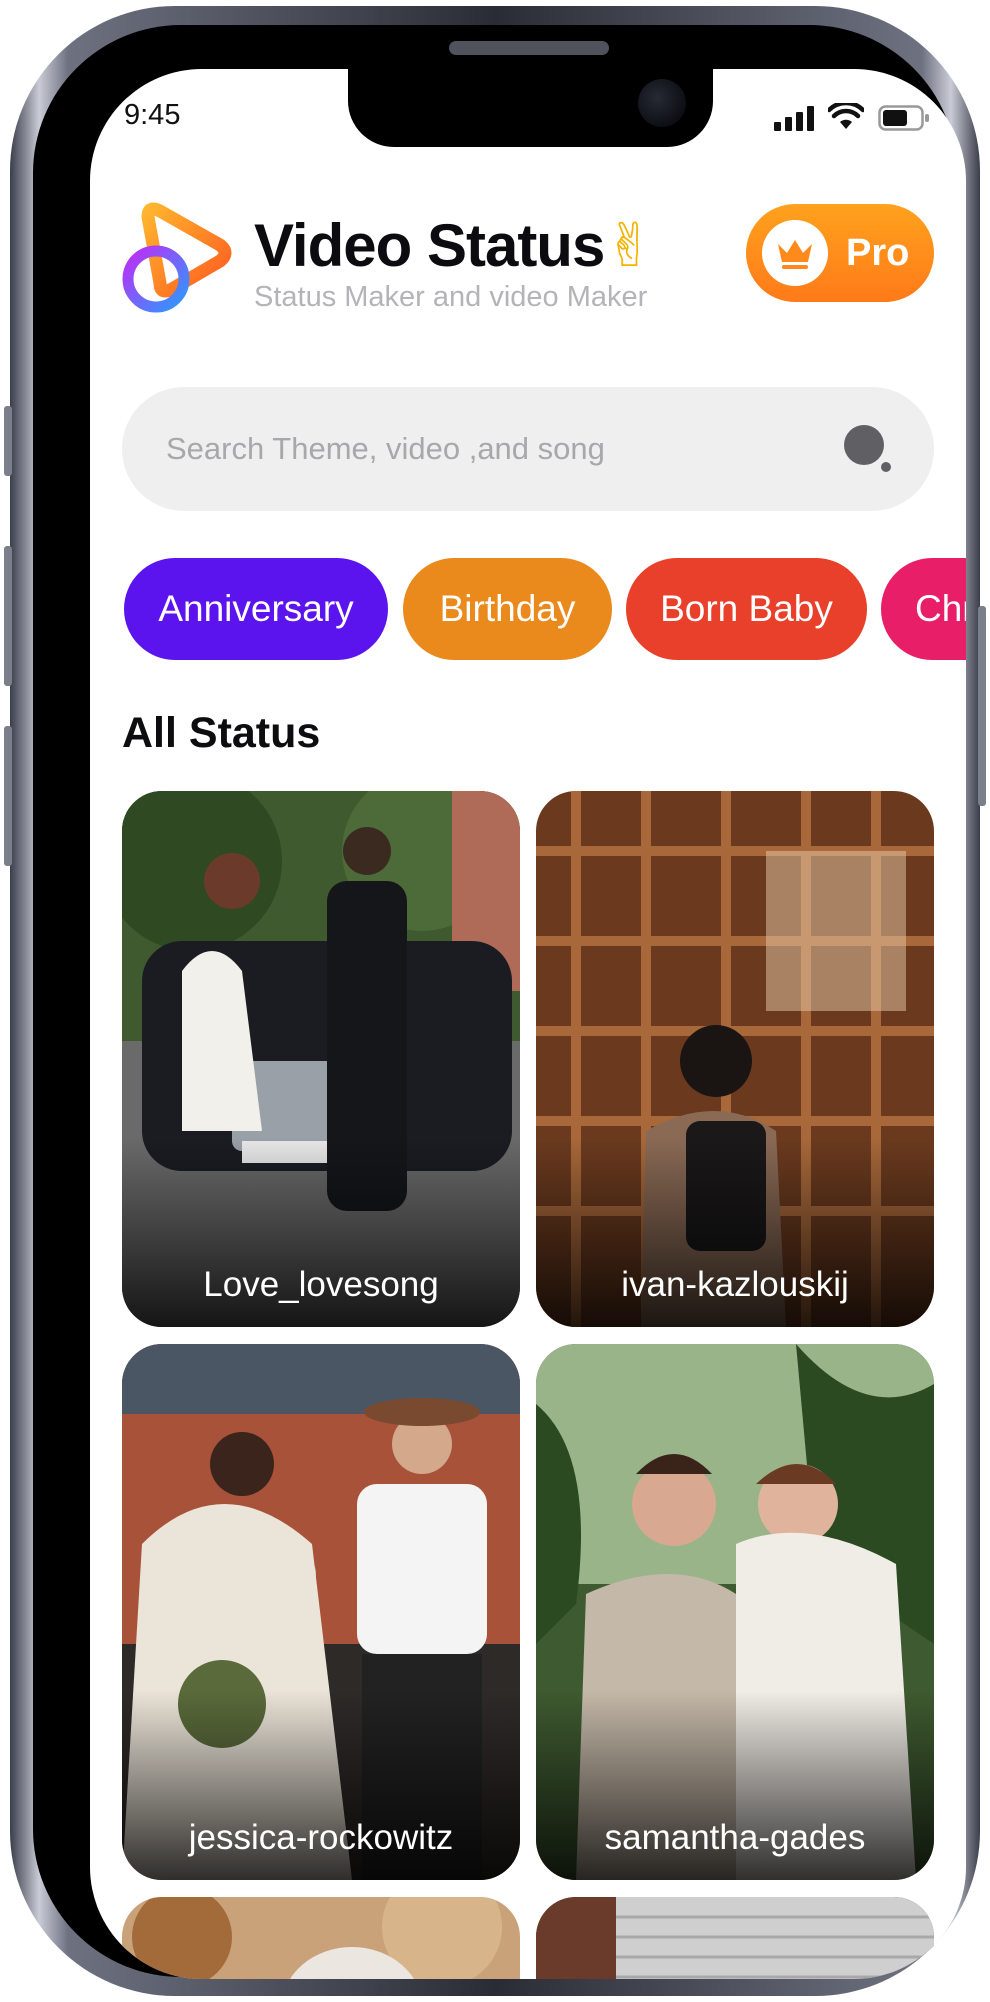 The image size is (990, 2002). I want to click on search-bar, so click(528, 449).